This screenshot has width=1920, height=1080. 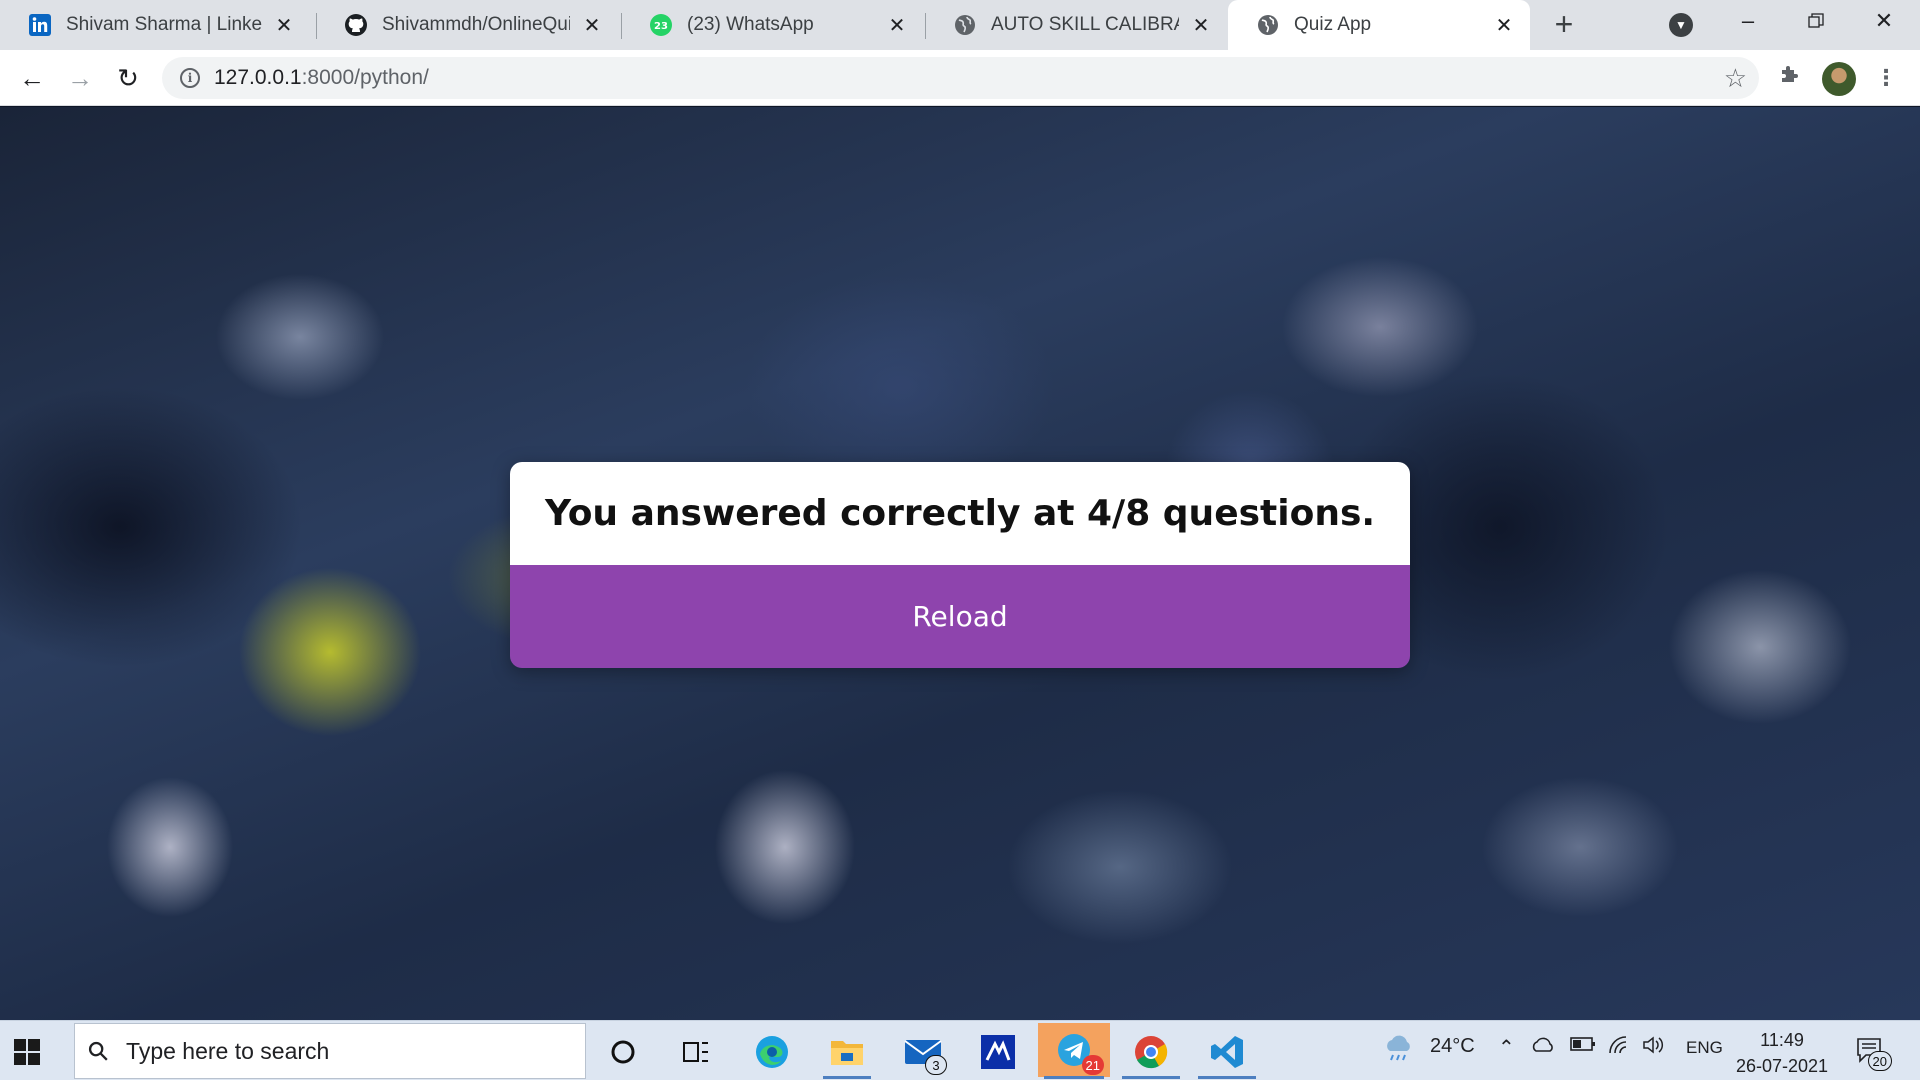 What do you see at coordinates (1816, 22) in the screenshot?
I see `restore-button` at bounding box center [1816, 22].